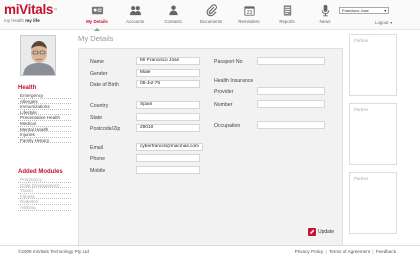 The width and height of the screenshot is (420, 258). What do you see at coordinates (355, 10) in the screenshot?
I see `user-select-value: Francisco Jose` at bounding box center [355, 10].